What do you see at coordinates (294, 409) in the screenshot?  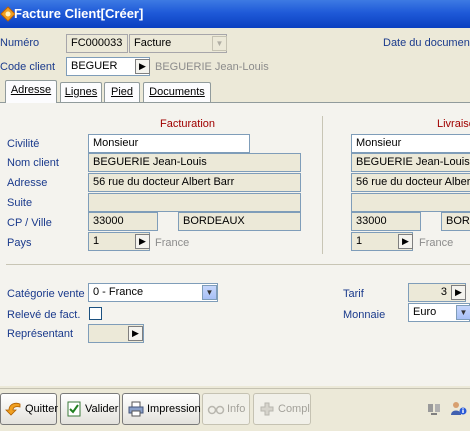 I see `compl-label: Compl` at bounding box center [294, 409].